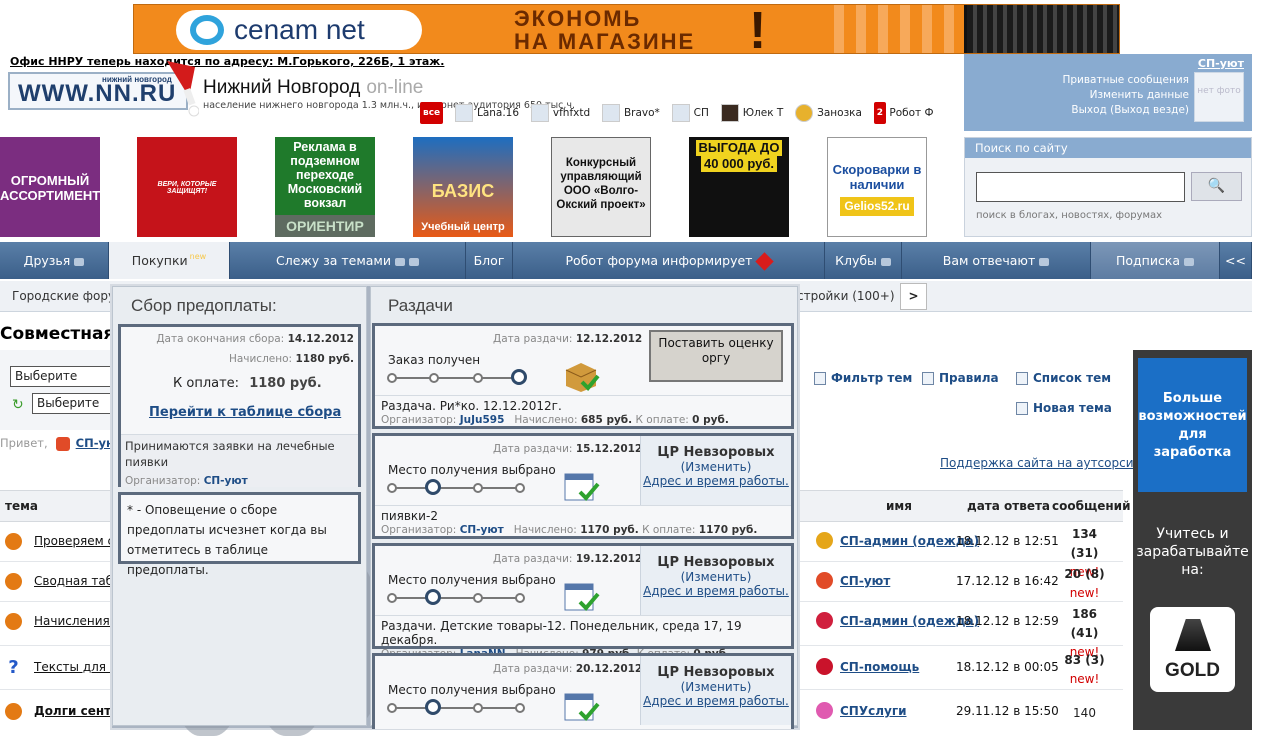  Describe the element at coordinates (605, 30) in the screenshot. I see `banner-slogan: ЭКОНОМЬ НА МАГАЗИНЕ` at that location.